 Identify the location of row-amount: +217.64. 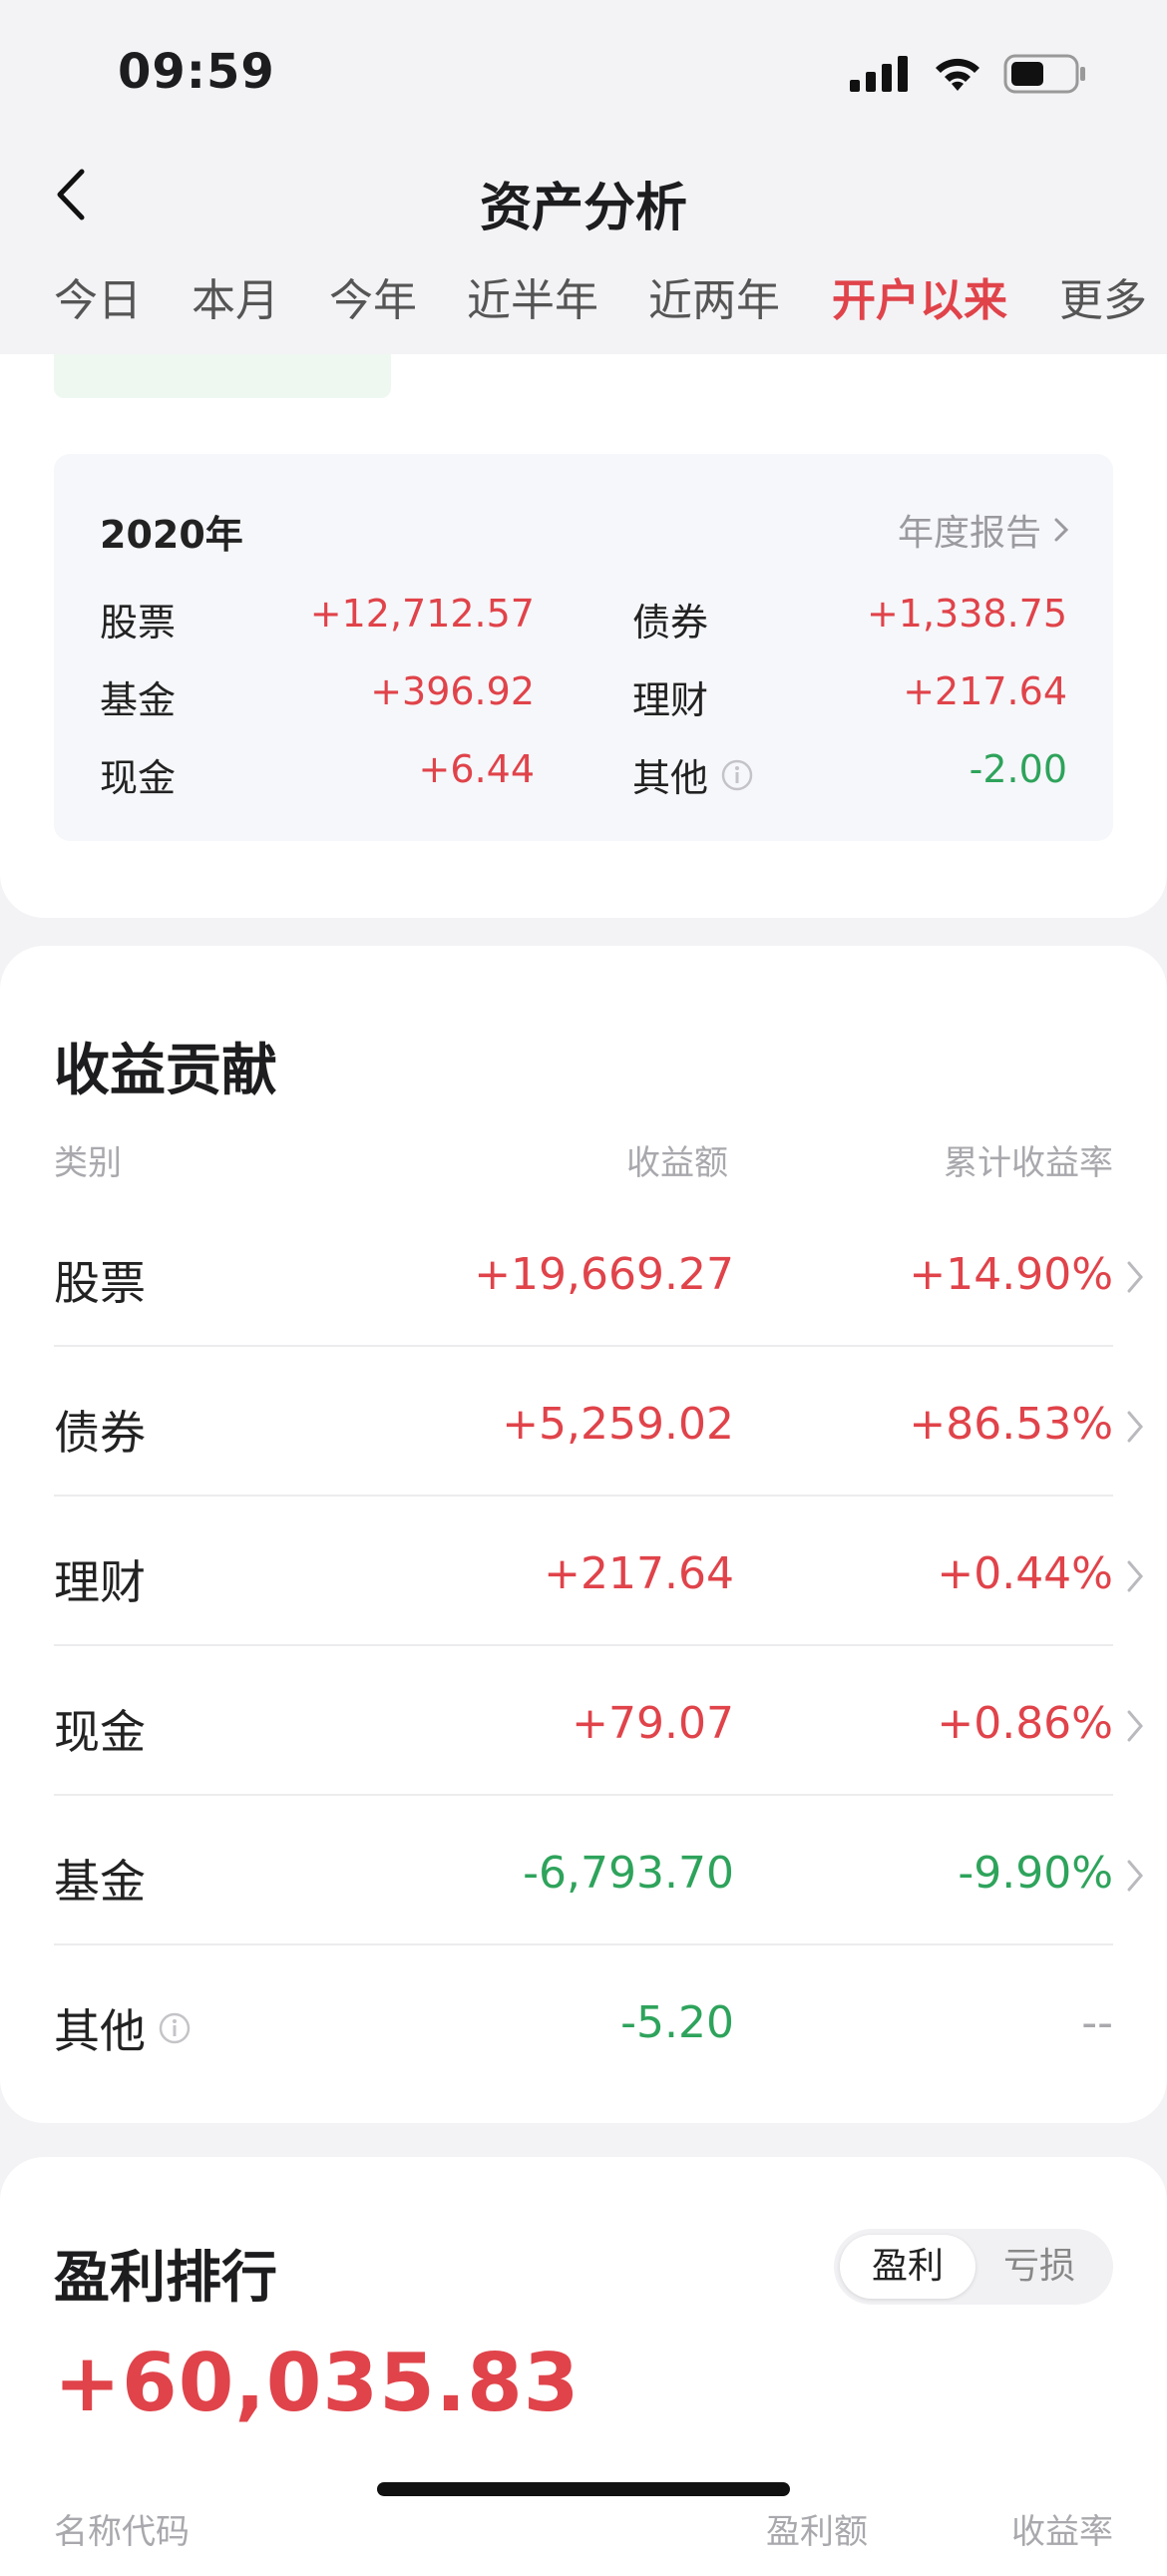
(639, 1573).